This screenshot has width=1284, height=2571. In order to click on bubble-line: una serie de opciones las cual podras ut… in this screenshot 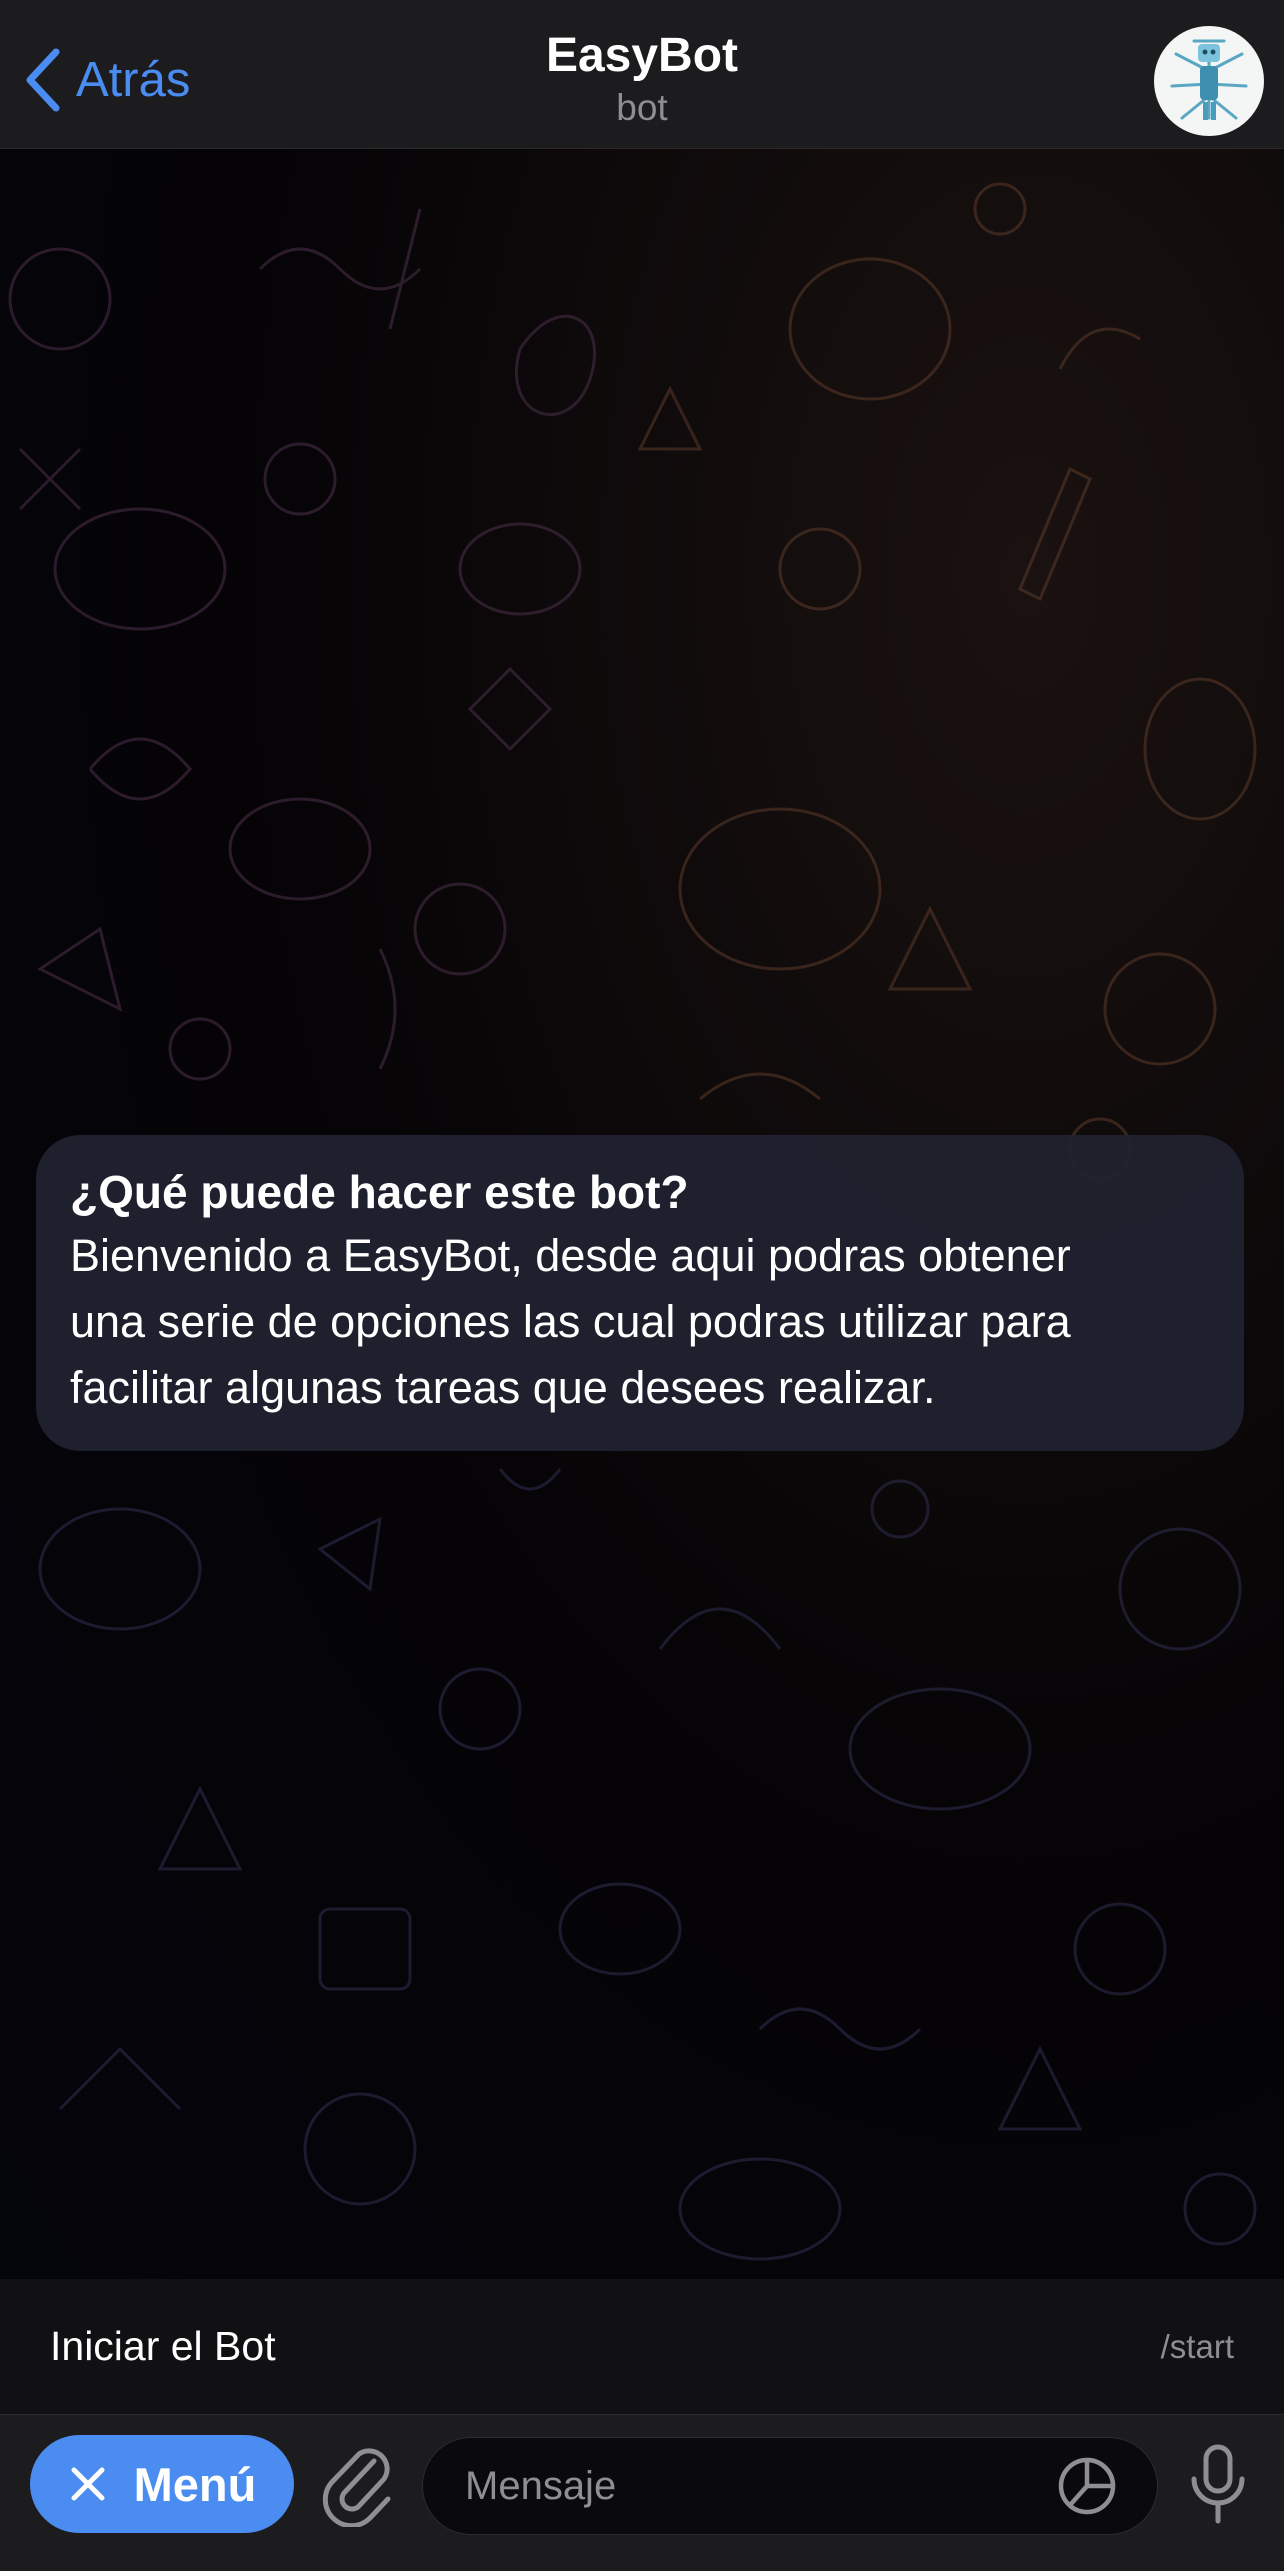, I will do `click(570, 1321)`.